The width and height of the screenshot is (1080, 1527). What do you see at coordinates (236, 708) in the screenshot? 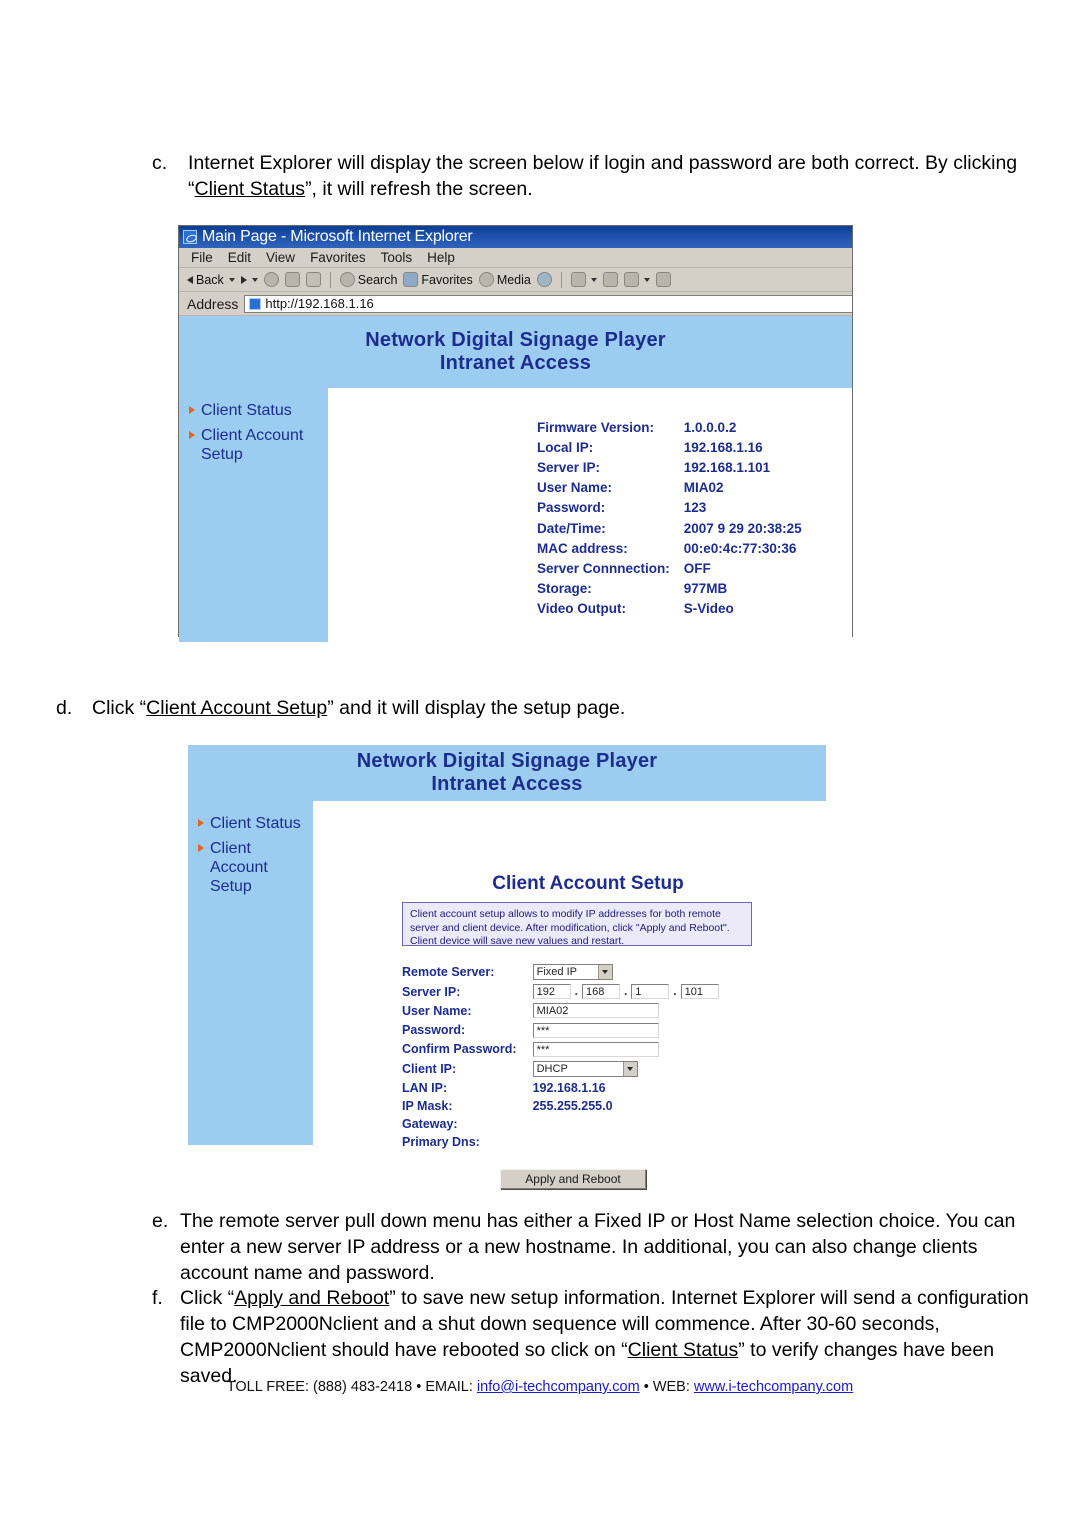
I see `paragraph-d-link-client-account-setup: Client Account Setup` at bounding box center [236, 708].